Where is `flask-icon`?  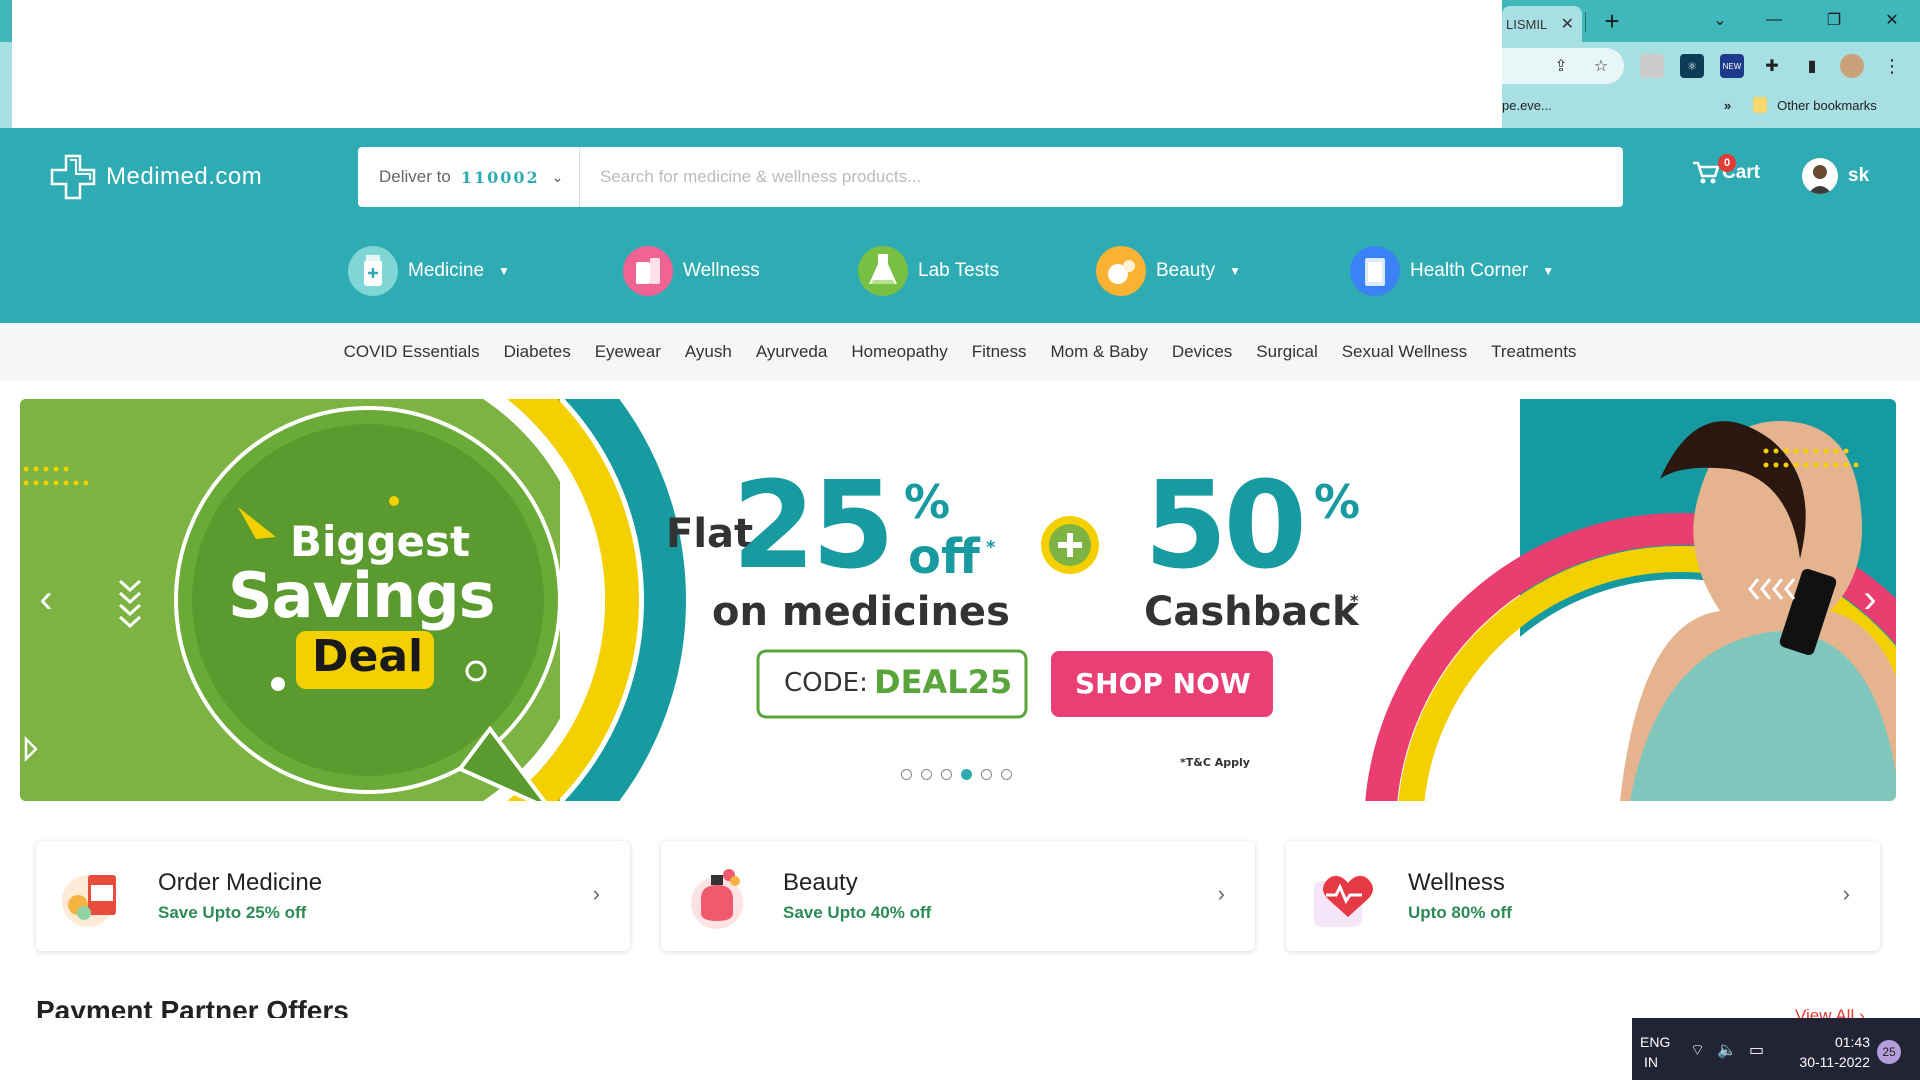
flask-icon is located at coordinates (883, 271).